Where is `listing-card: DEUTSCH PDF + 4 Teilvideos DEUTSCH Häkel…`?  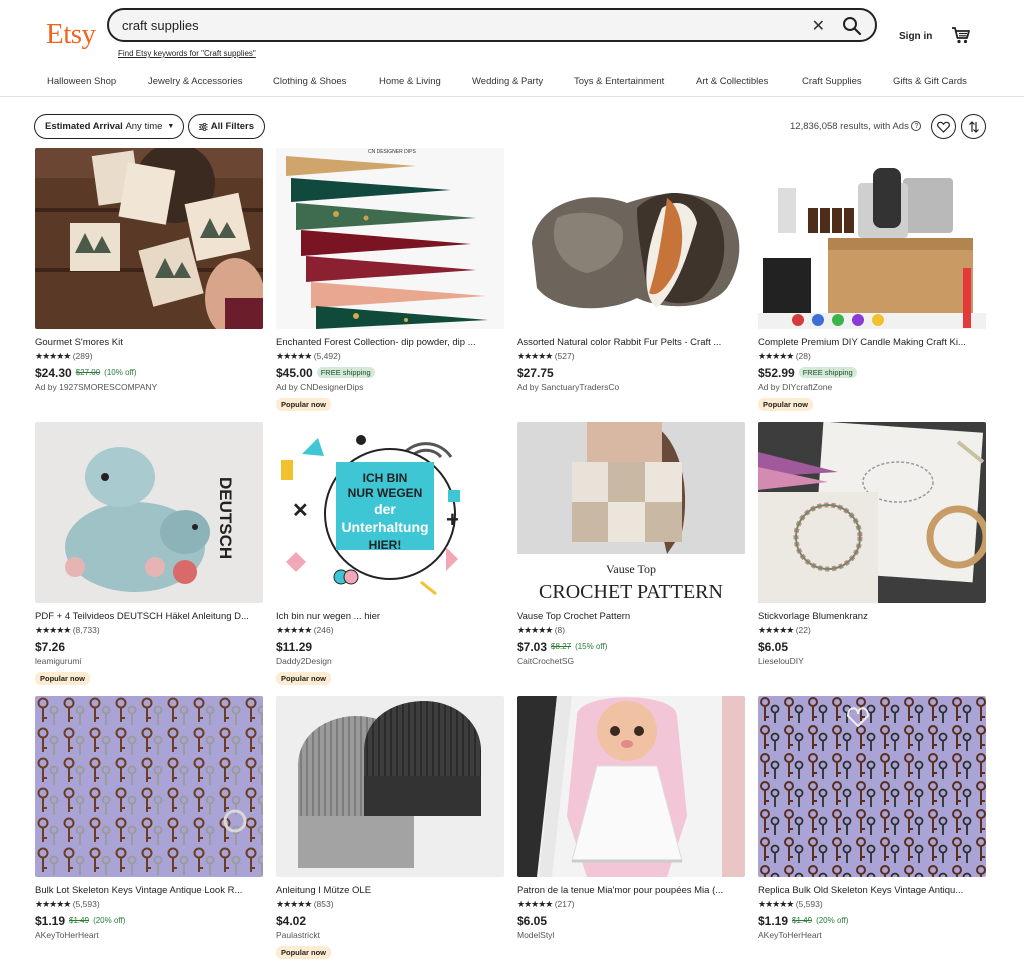
listing-card: DEUTSCH PDF + 4 Teilvideos DEUTSCH Häkel… is located at coordinates (149, 554).